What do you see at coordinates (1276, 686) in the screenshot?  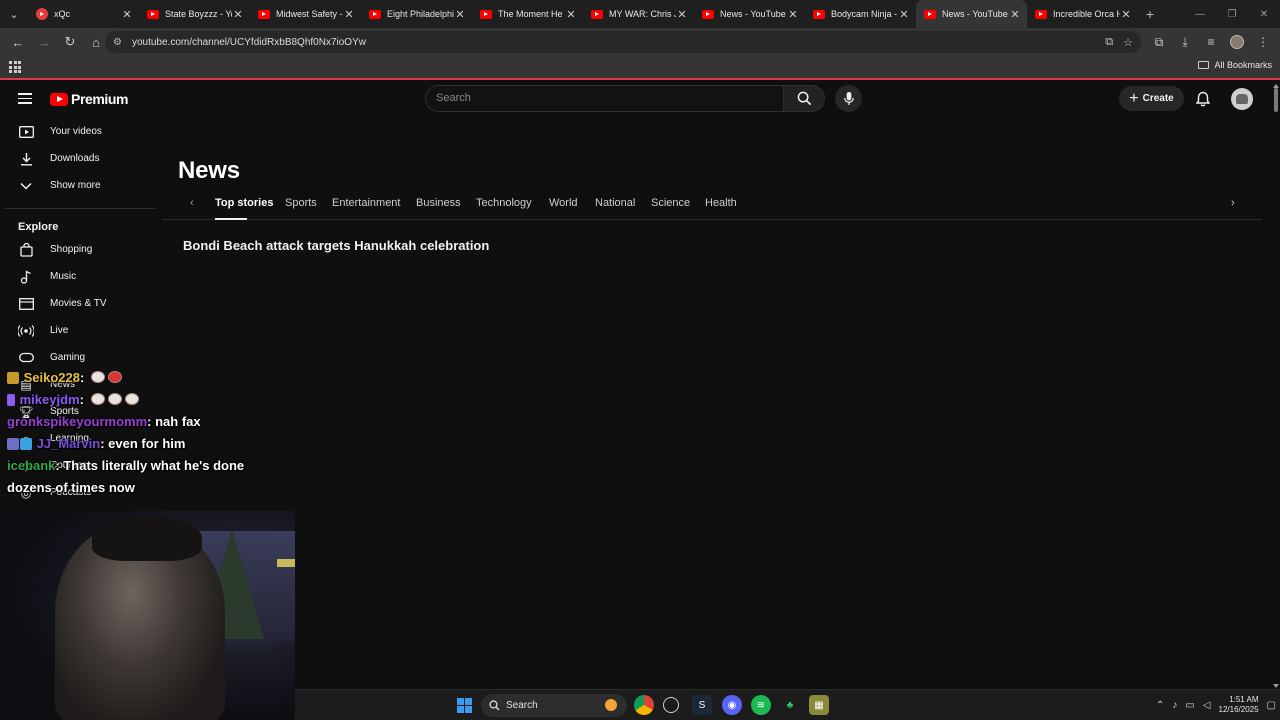 I see `scroll-down-icon` at bounding box center [1276, 686].